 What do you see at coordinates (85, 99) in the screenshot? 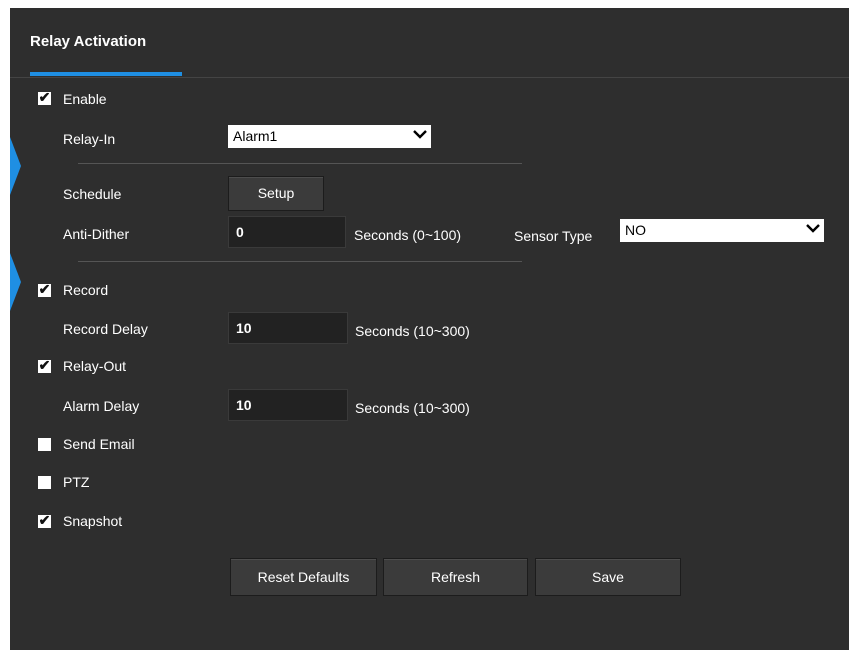
I see `enable-label: Enable` at bounding box center [85, 99].